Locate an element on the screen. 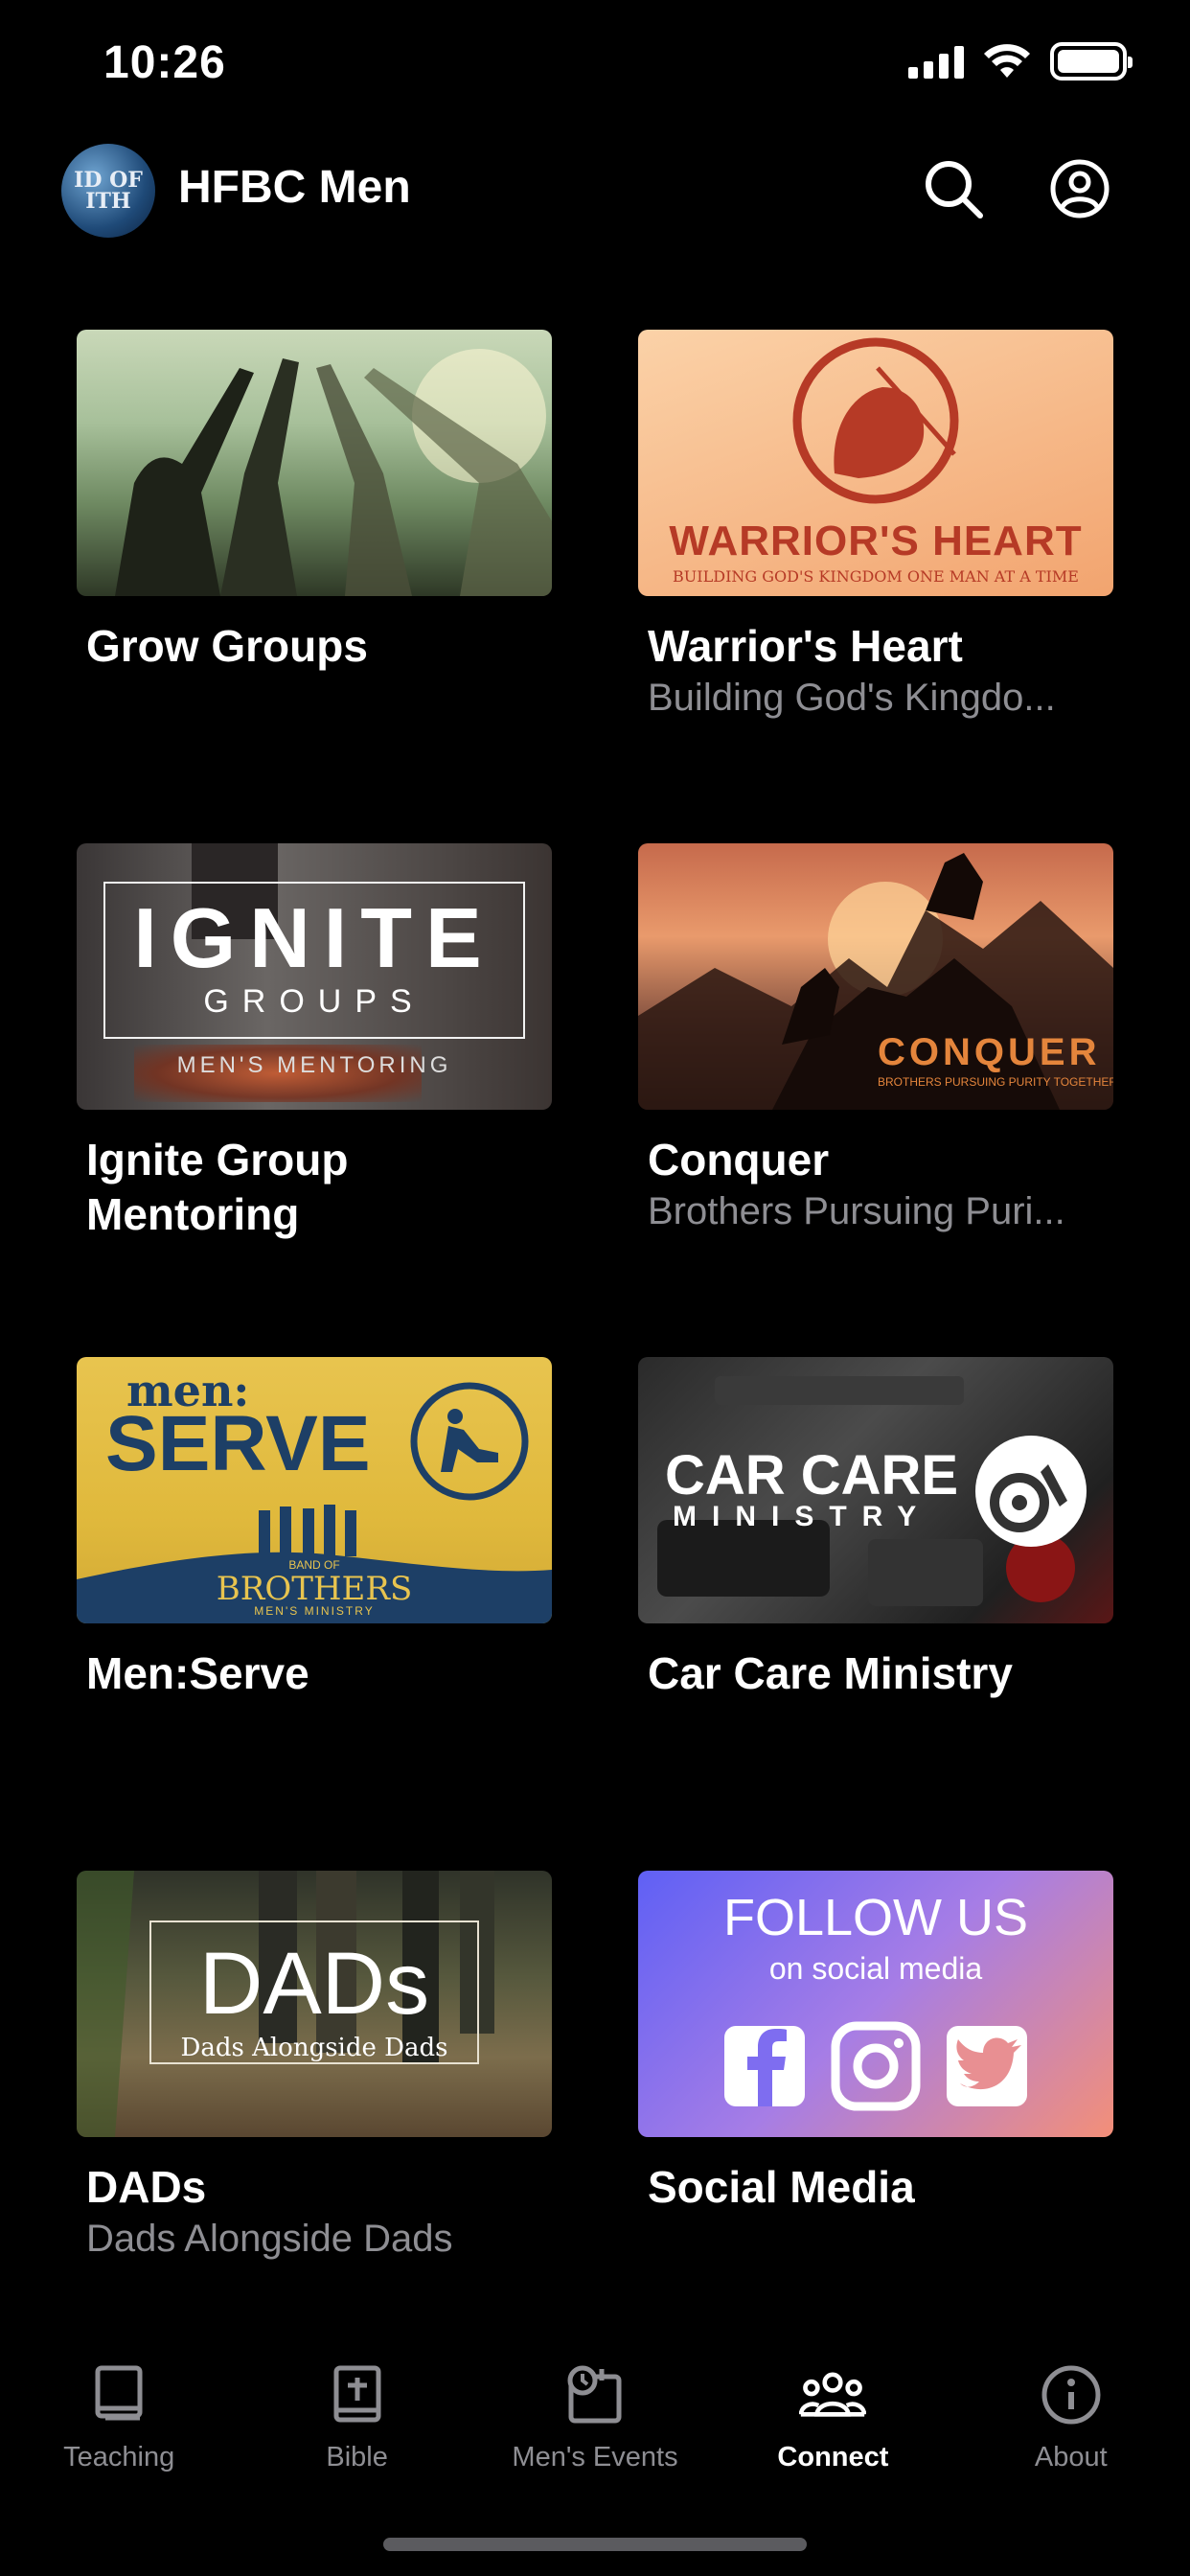 Image resolution: width=1190 pixels, height=2576 pixels. thumb-subtitle: BUILDING GOD'S KINGDOM ONE MAN AT A TIME is located at coordinates (876, 576).